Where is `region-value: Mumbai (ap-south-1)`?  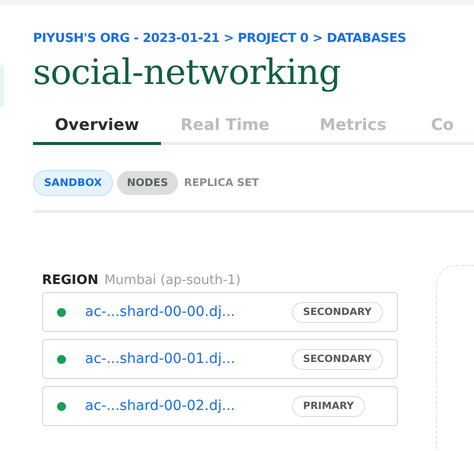
region-value: Mumbai (ap-south-1) is located at coordinates (172, 280).